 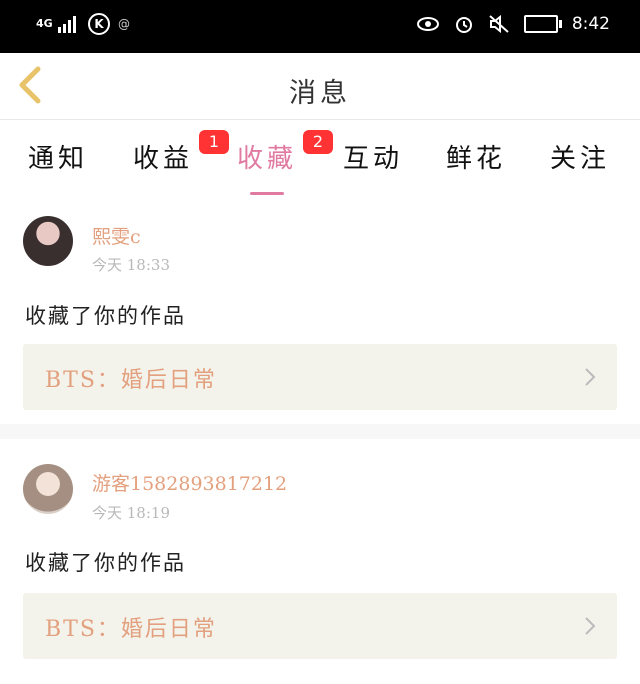 I want to click on signal-icon, so click(x=67, y=24).